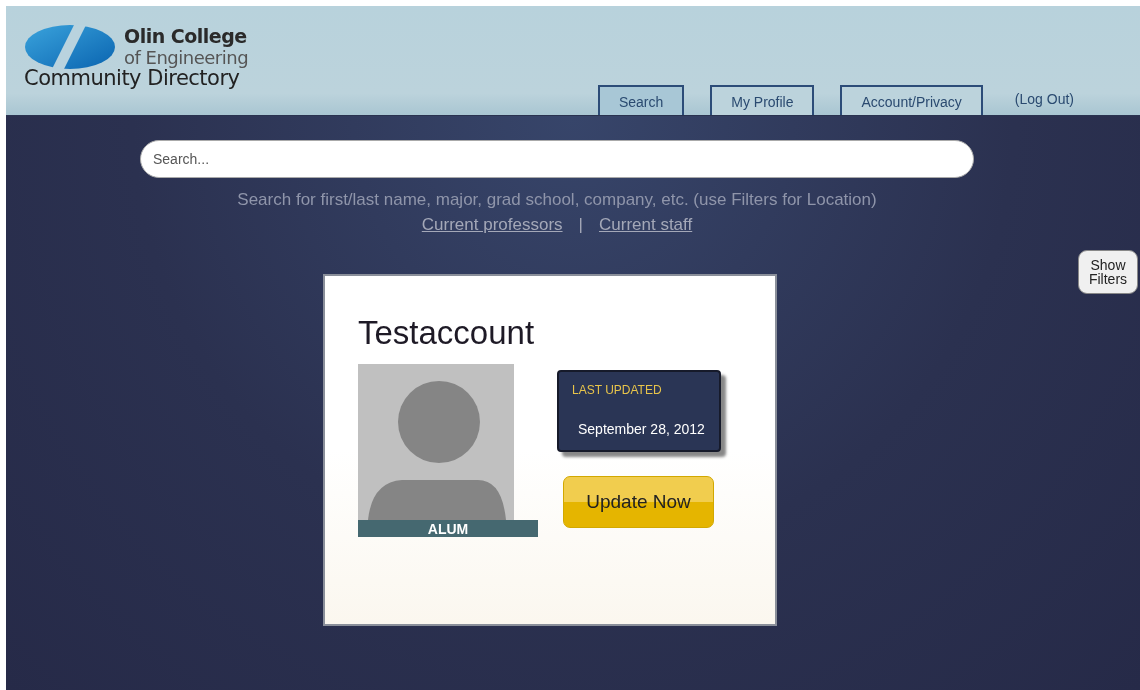 Image resolution: width=1140 pixels, height=690 pixels. What do you see at coordinates (447, 333) in the screenshot?
I see `profile-name: Testaccount` at bounding box center [447, 333].